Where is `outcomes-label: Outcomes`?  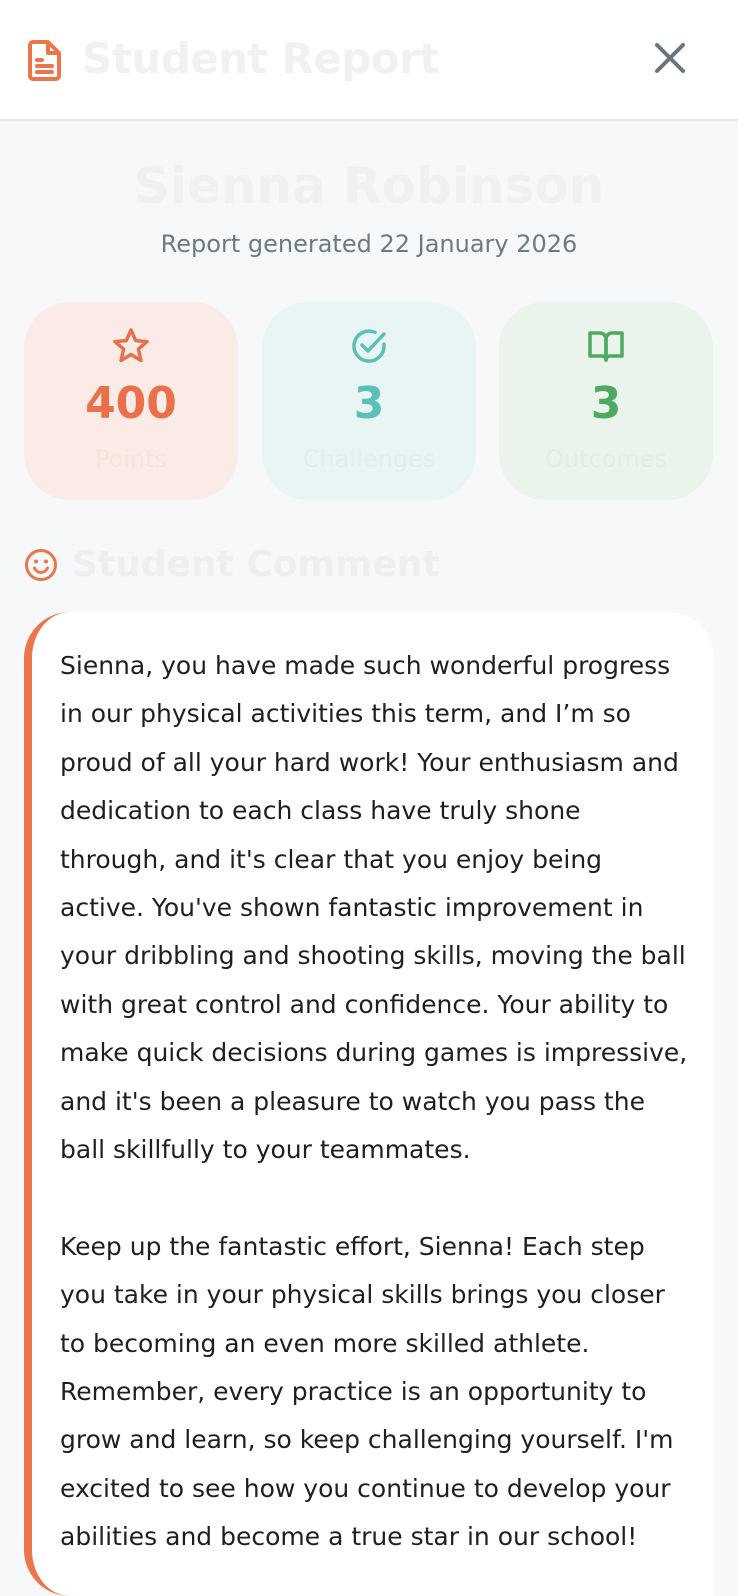 outcomes-label: Outcomes is located at coordinates (606, 459).